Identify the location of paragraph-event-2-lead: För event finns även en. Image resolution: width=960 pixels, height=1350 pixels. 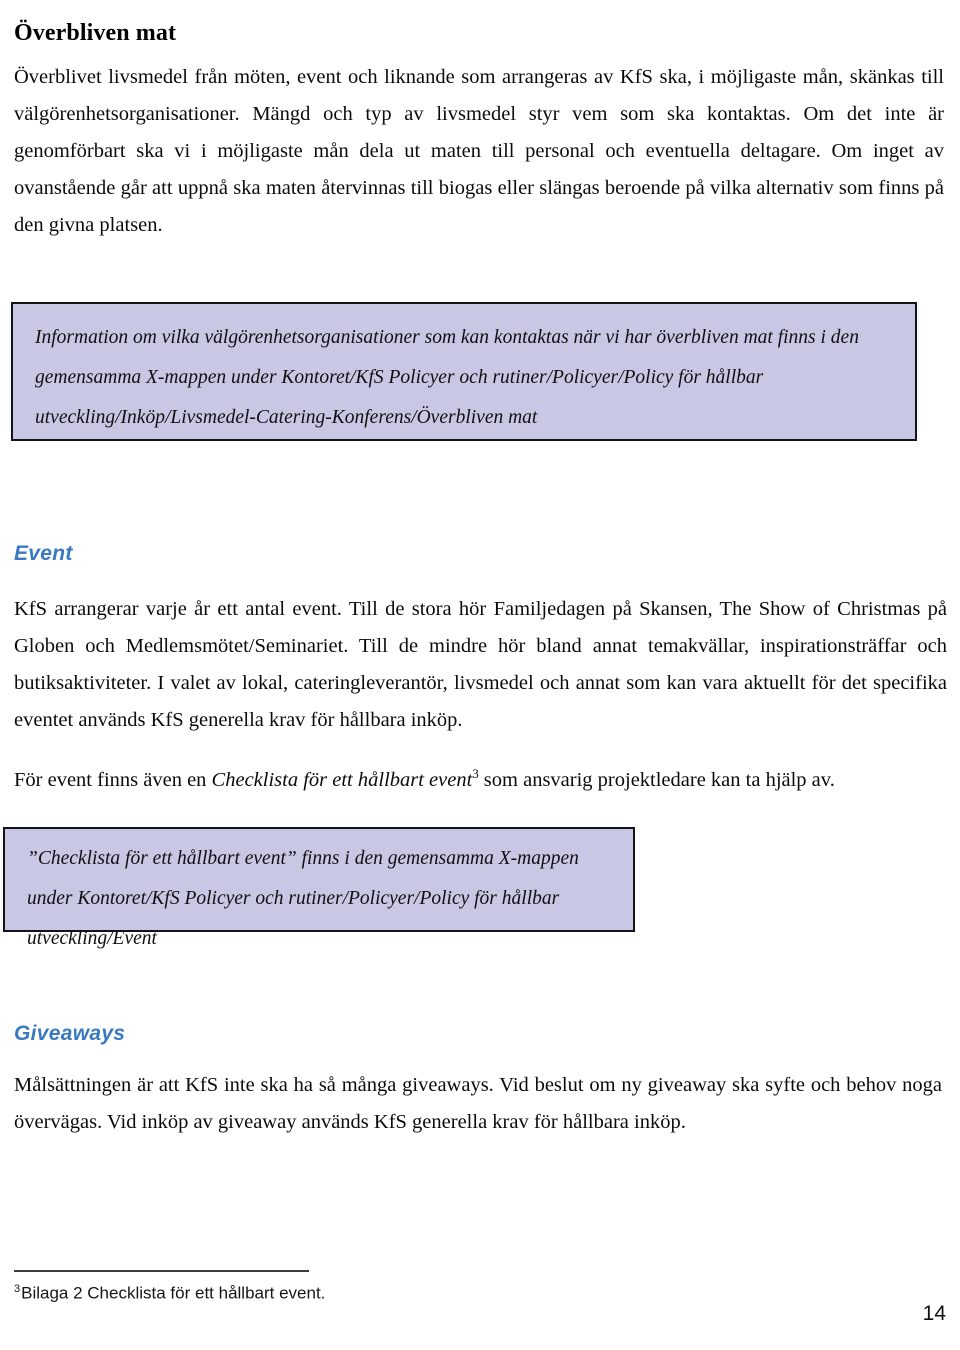
(113, 779).